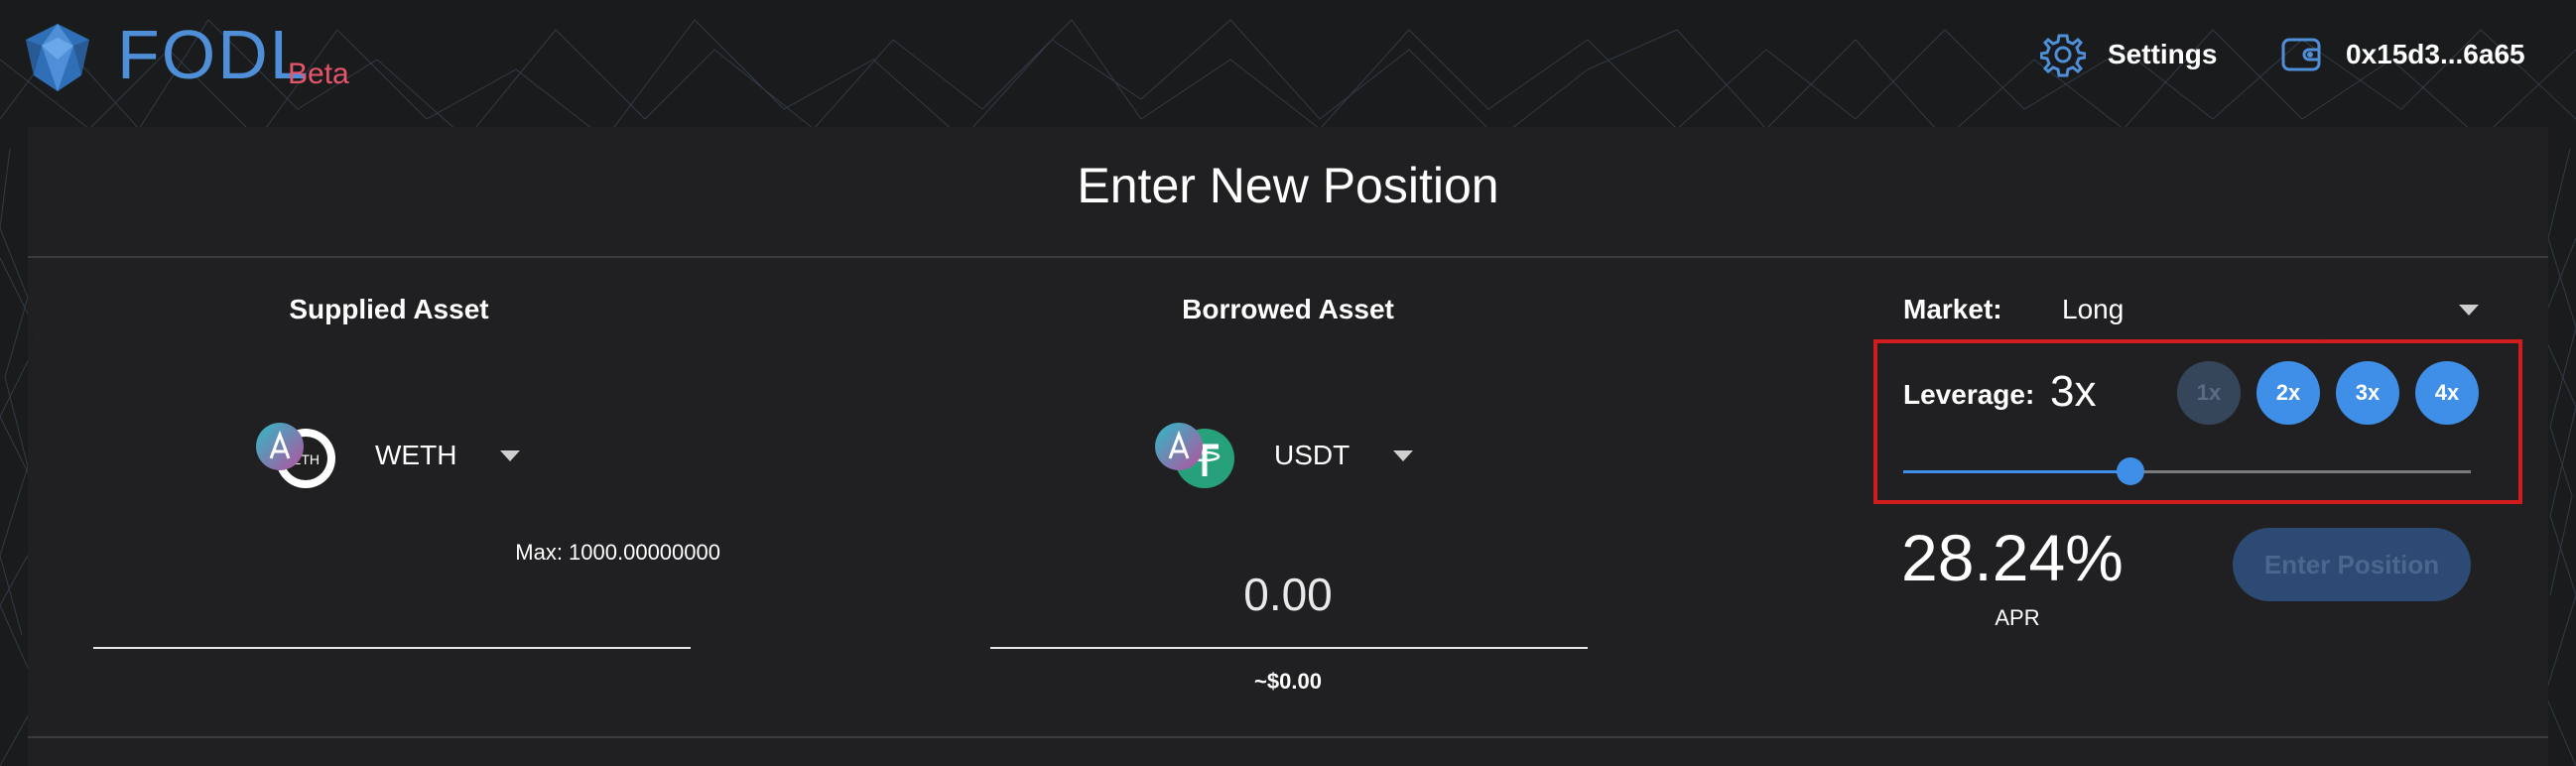 The height and width of the screenshot is (766, 2576). I want to click on borrowed-asset-select: USDT, so click(1284, 455).